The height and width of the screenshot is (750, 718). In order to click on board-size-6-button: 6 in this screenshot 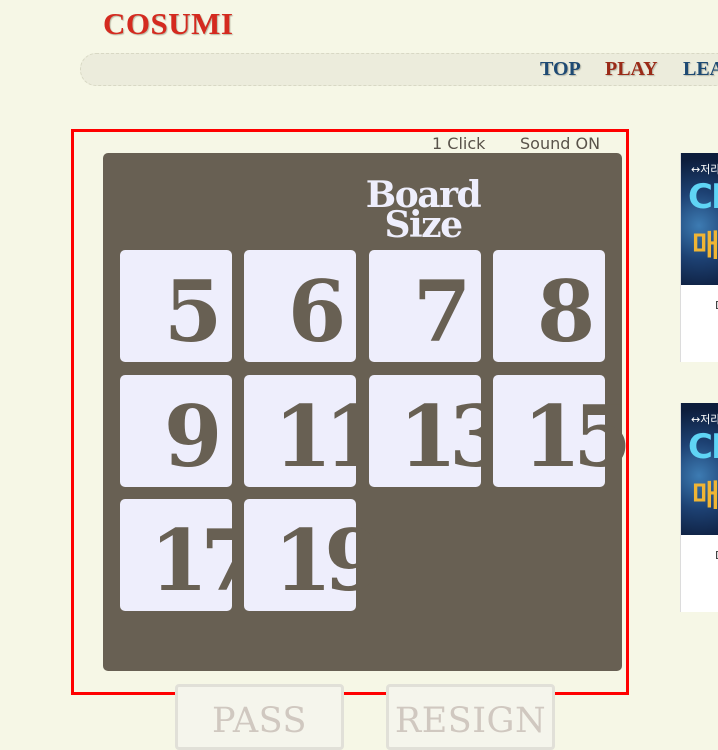, I will do `click(300, 306)`.